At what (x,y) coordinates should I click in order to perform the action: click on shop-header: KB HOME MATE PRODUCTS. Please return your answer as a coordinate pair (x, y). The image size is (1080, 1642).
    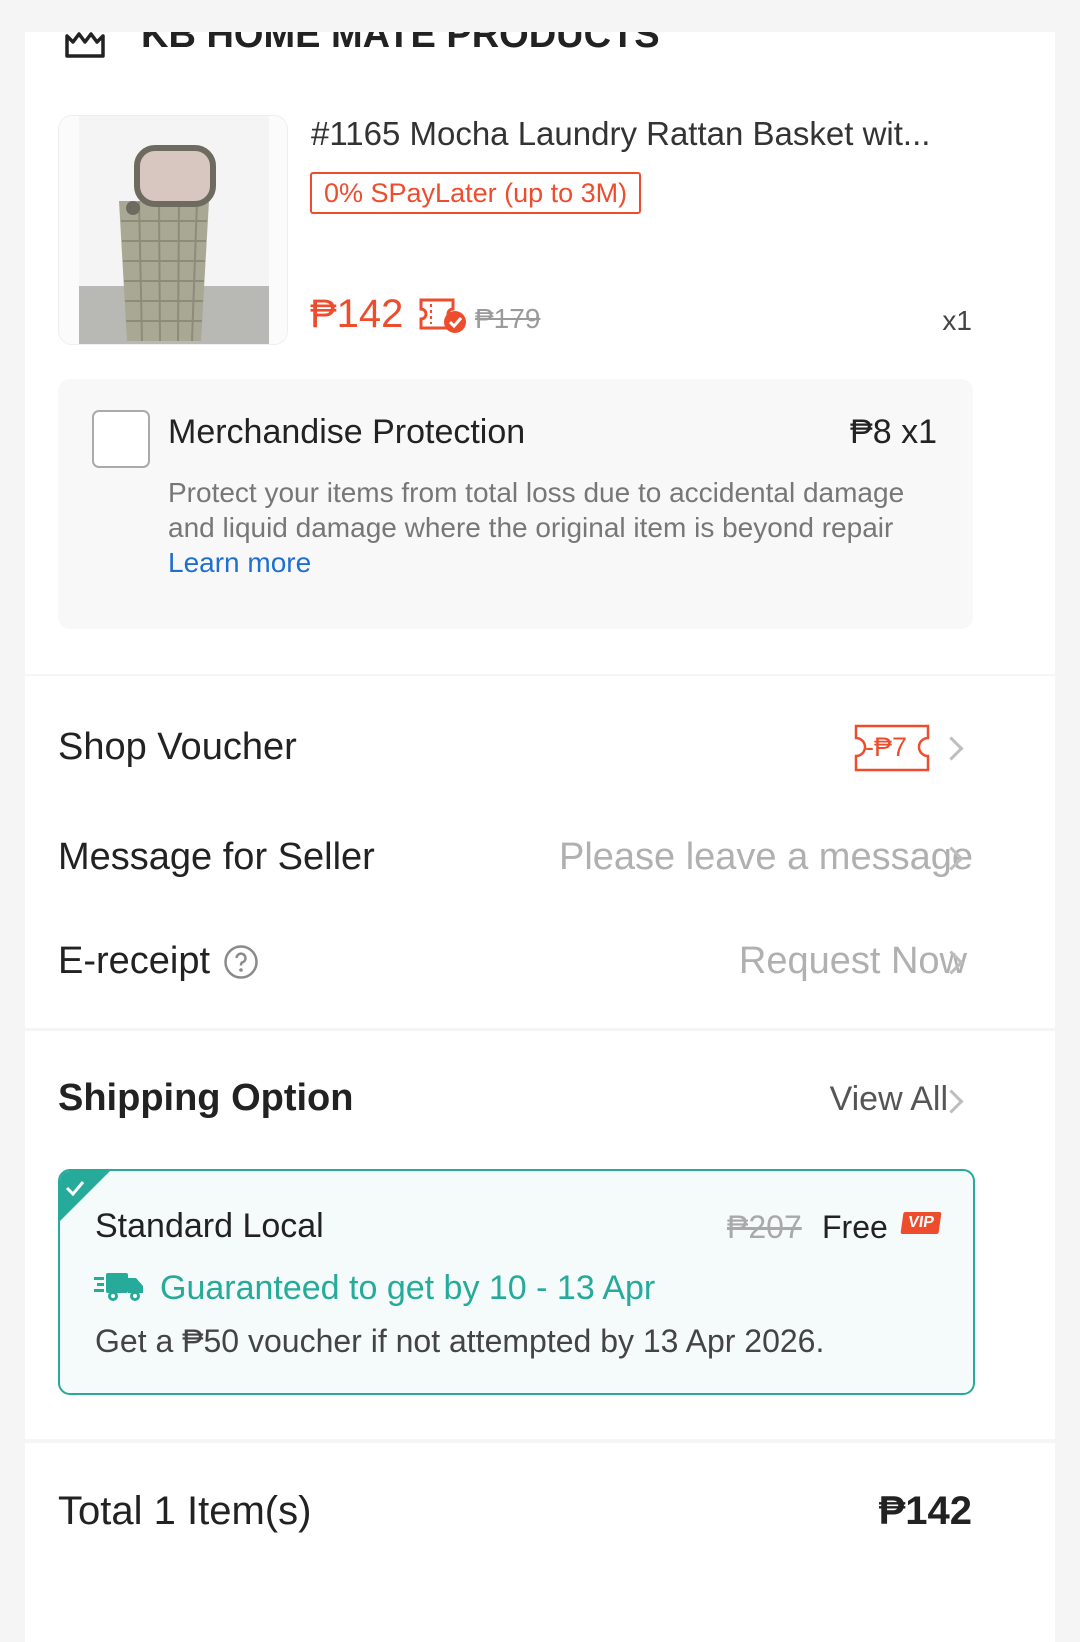
    Looking at the image, I should click on (513, 48).